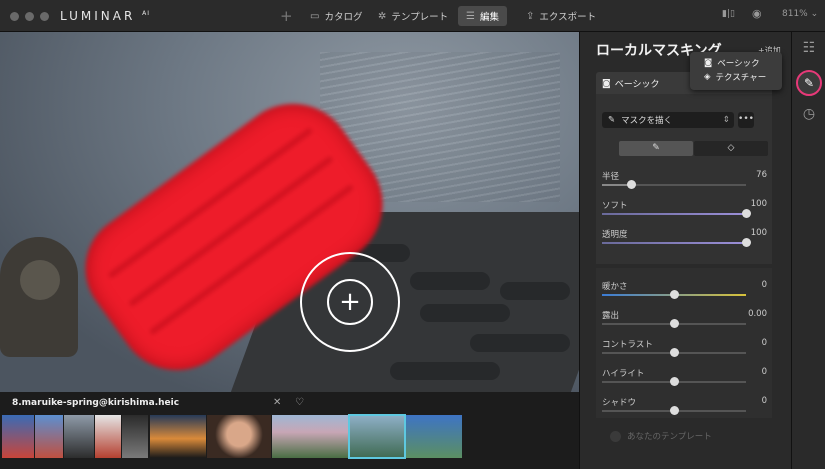  Describe the element at coordinates (668, 120) in the screenshot. I see `brush-mode-select: ✎ マスクを描く ⇕` at that location.